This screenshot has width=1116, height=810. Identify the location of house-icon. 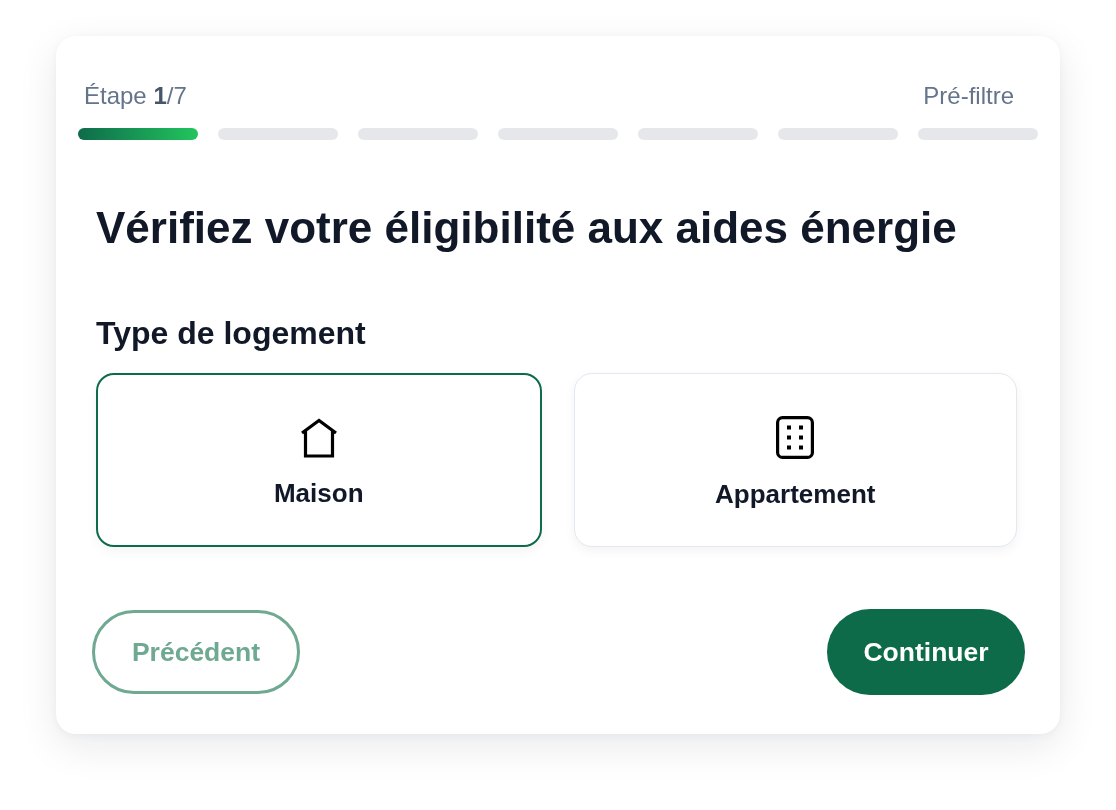
(318, 437).